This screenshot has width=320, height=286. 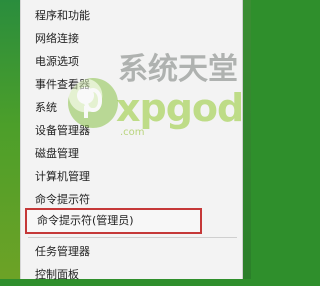 I want to click on desktop-background-left, so click(x=10, y=139).